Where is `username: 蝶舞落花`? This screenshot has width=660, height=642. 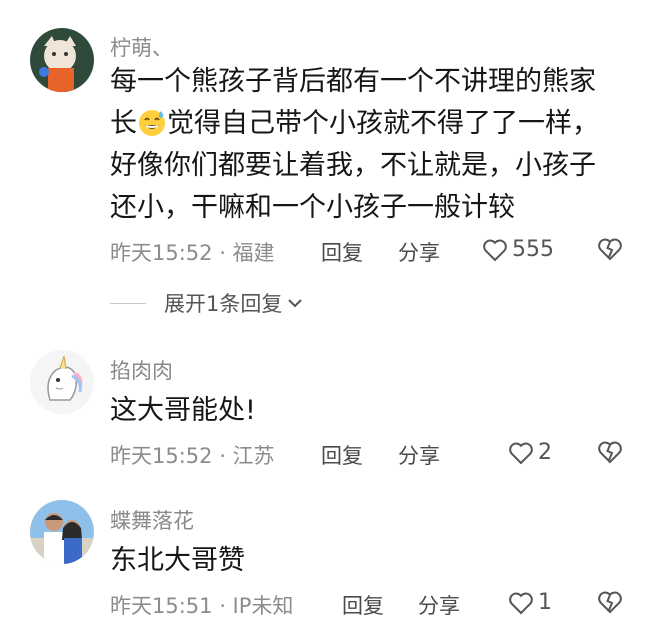
username: 蝶舞落花 is located at coordinates (152, 520).